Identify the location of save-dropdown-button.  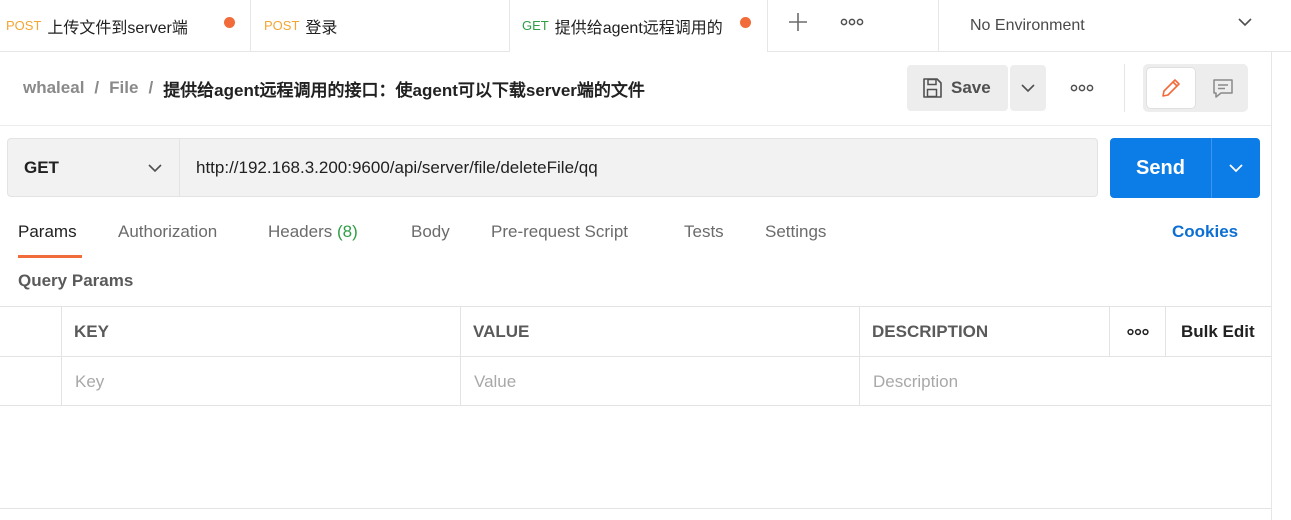
(1028, 88).